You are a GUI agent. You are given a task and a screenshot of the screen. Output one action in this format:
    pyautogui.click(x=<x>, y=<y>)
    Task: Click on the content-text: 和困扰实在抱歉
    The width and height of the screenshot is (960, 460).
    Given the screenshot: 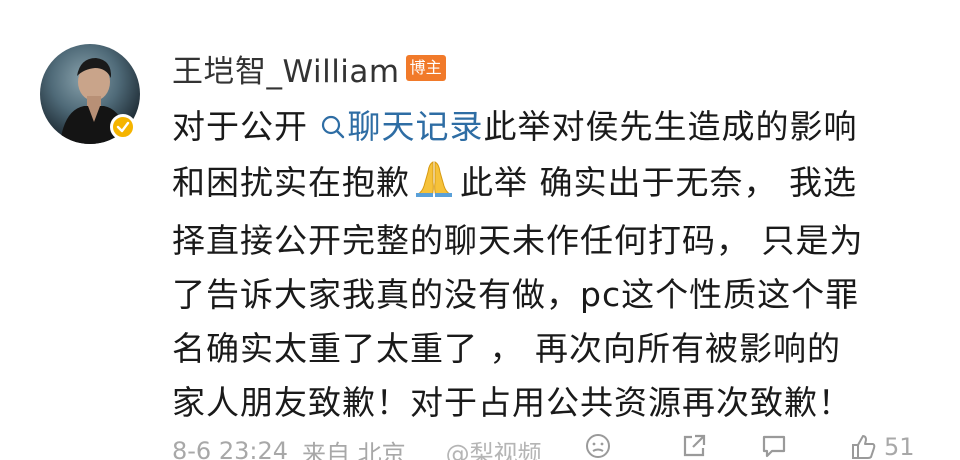 What is the action you would take?
    pyautogui.click(x=291, y=182)
    